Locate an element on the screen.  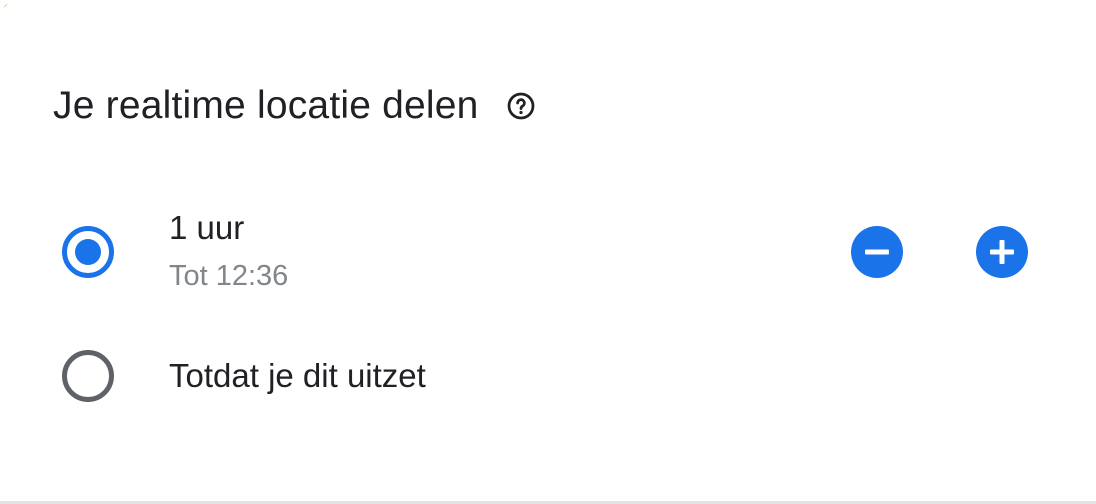
radio-one-hour is located at coordinates (88, 252).